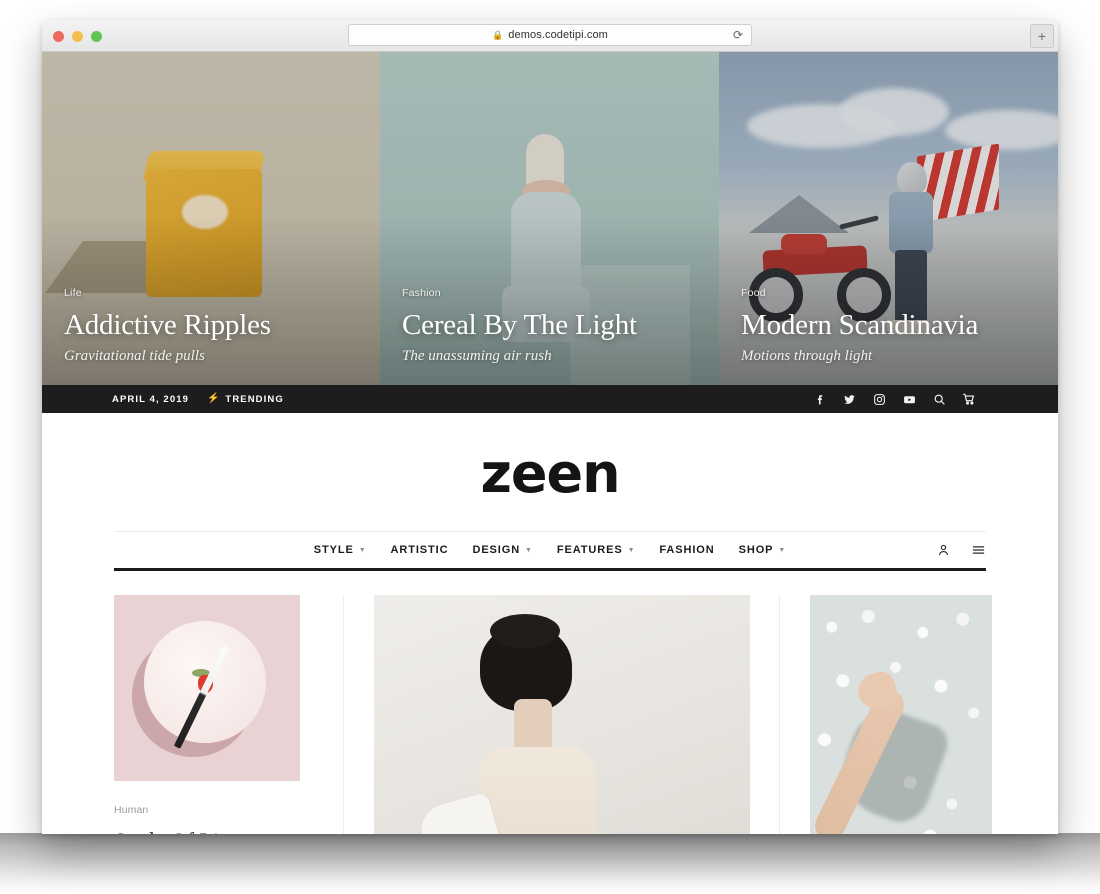  Describe the element at coordinates (969, 399) in the screenshot. I see `cart-icon` at that location.